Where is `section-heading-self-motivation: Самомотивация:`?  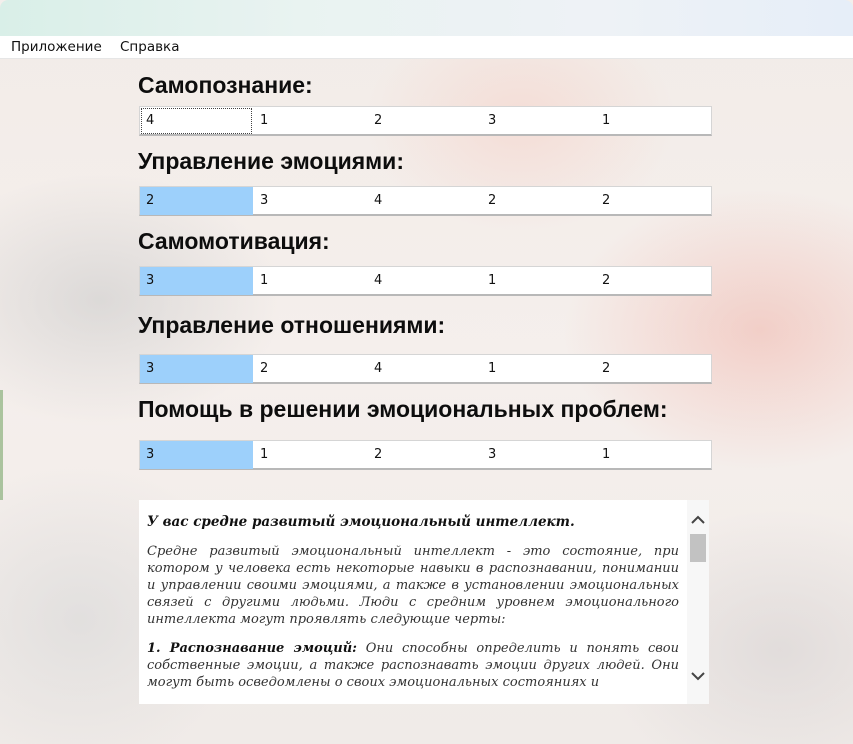 section-heading-self-motivation: Самомотивация: is located at coordinates (234, 241).